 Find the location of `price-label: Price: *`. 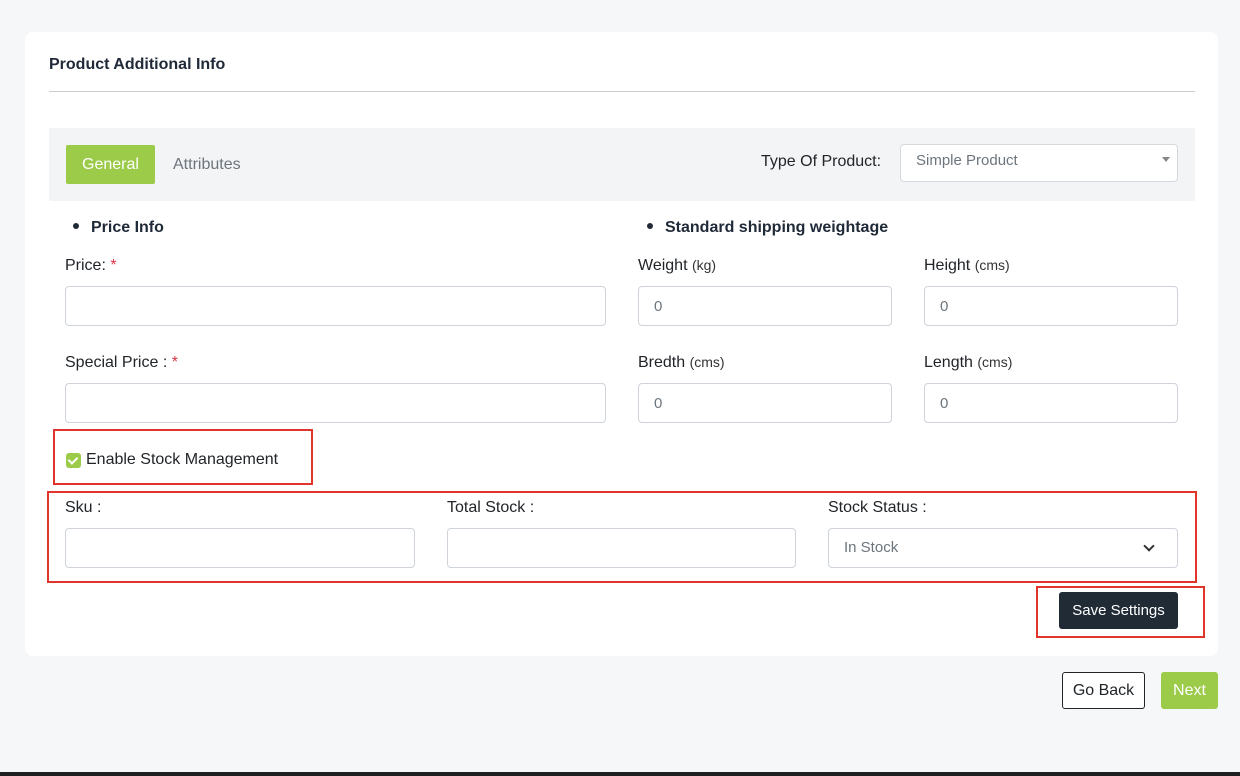

price-label: Price: * is located at coordinates (91, 266).